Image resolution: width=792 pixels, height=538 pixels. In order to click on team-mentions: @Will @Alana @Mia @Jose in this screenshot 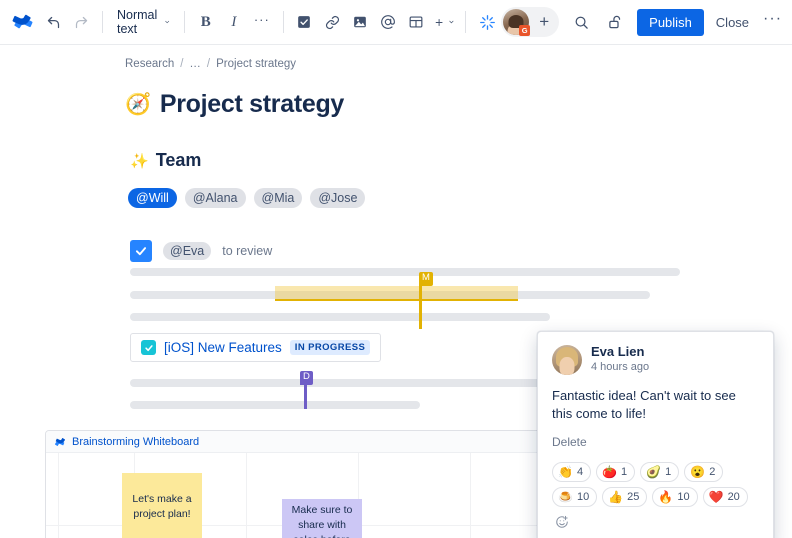, I will do `click(247, 198)`.